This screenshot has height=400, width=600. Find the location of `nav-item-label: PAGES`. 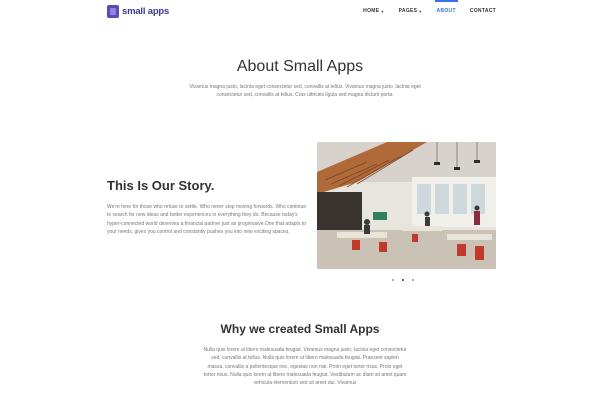

nav-item-label: PAGES is located at coordinates (408, 11).